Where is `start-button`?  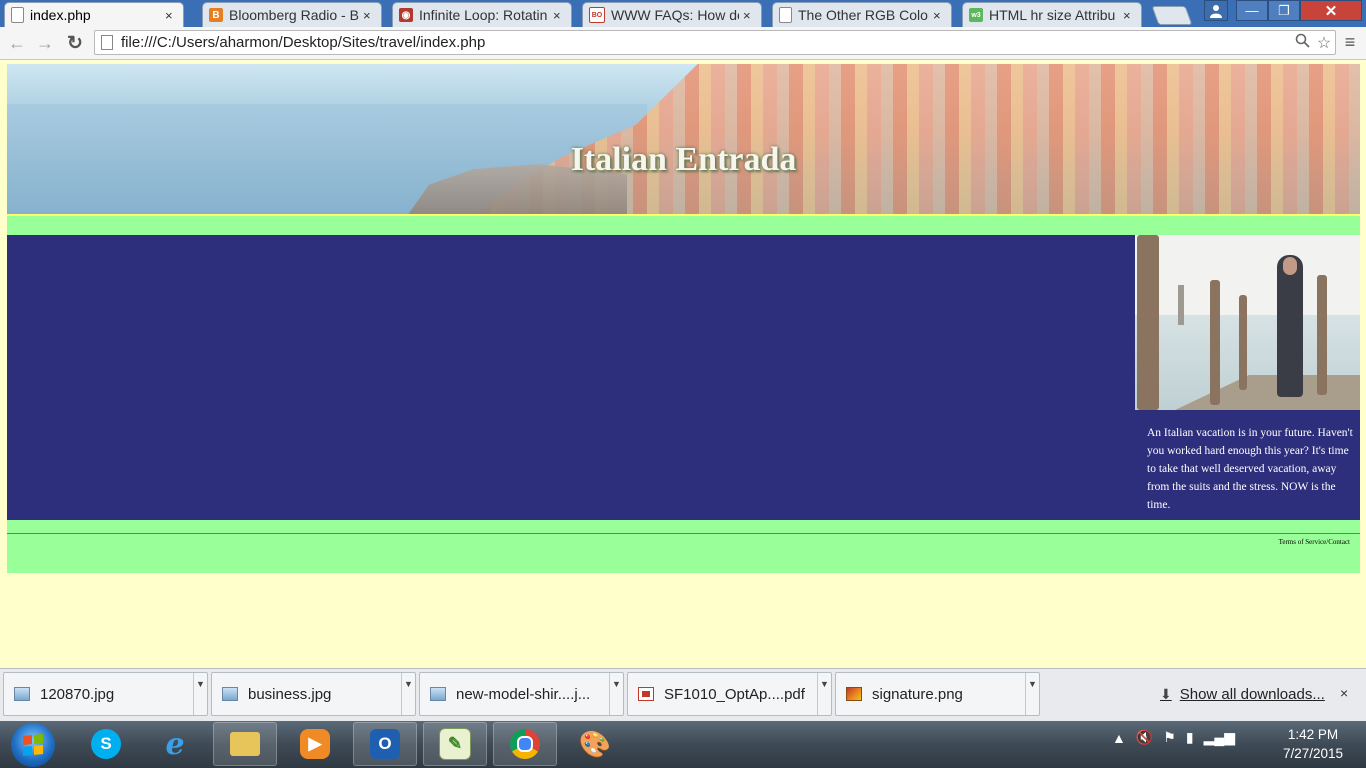 start-button is located at coordinates (33, 745).